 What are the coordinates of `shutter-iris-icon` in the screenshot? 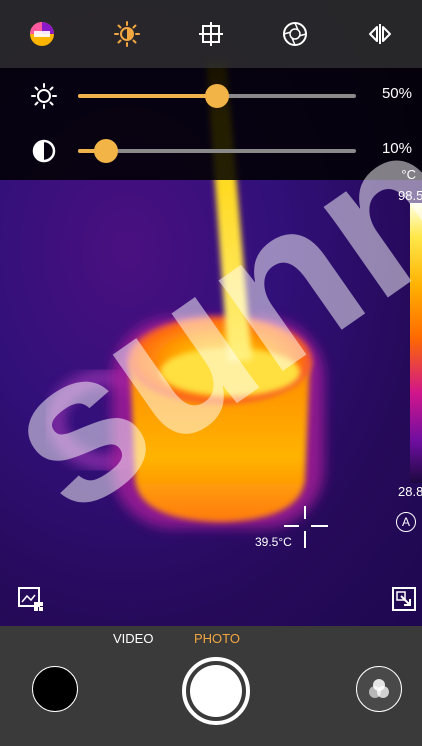 It's located at (295, 34).